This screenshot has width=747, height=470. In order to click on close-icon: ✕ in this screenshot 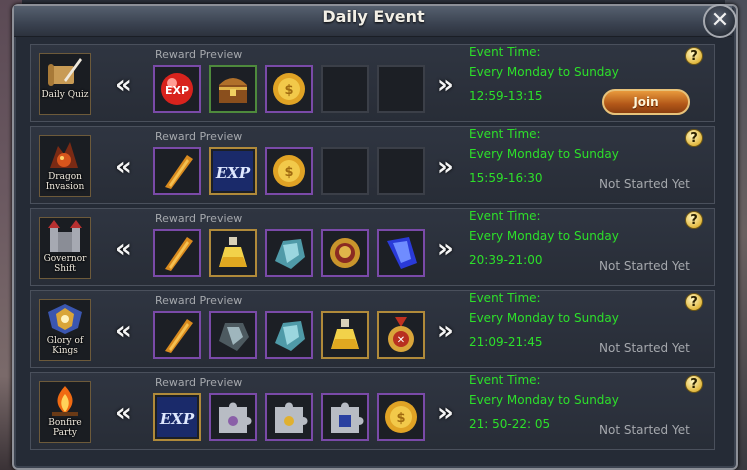, I will do `click(720, 20)`.